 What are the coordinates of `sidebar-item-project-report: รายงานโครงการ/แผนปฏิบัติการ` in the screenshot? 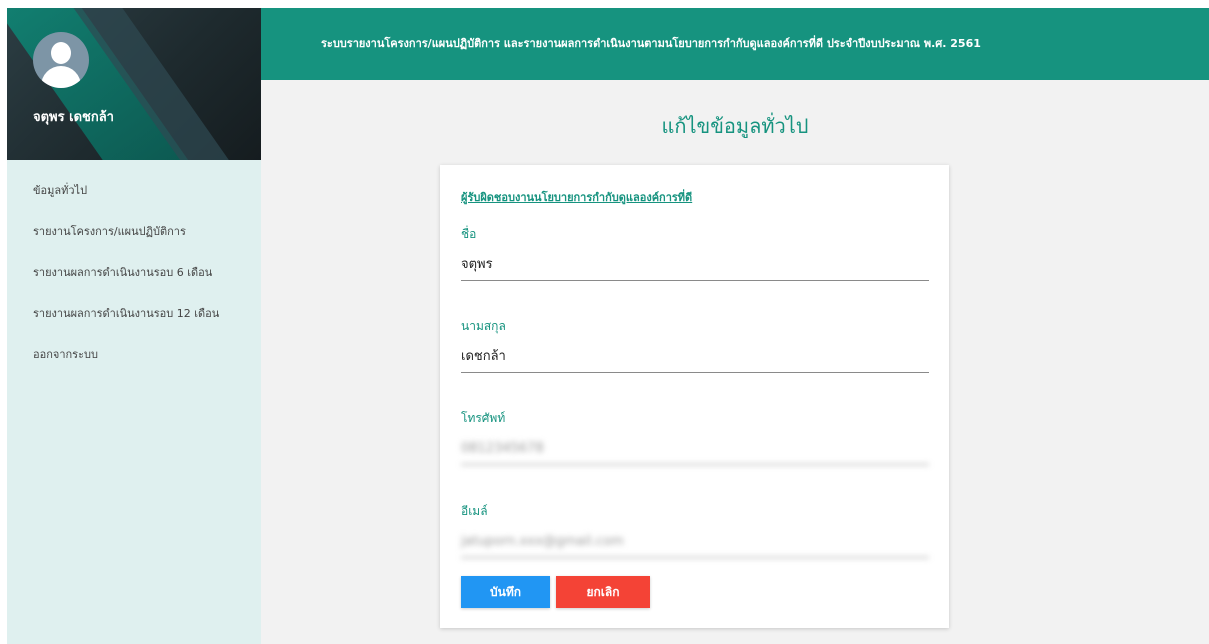 It's located at (134, 243).